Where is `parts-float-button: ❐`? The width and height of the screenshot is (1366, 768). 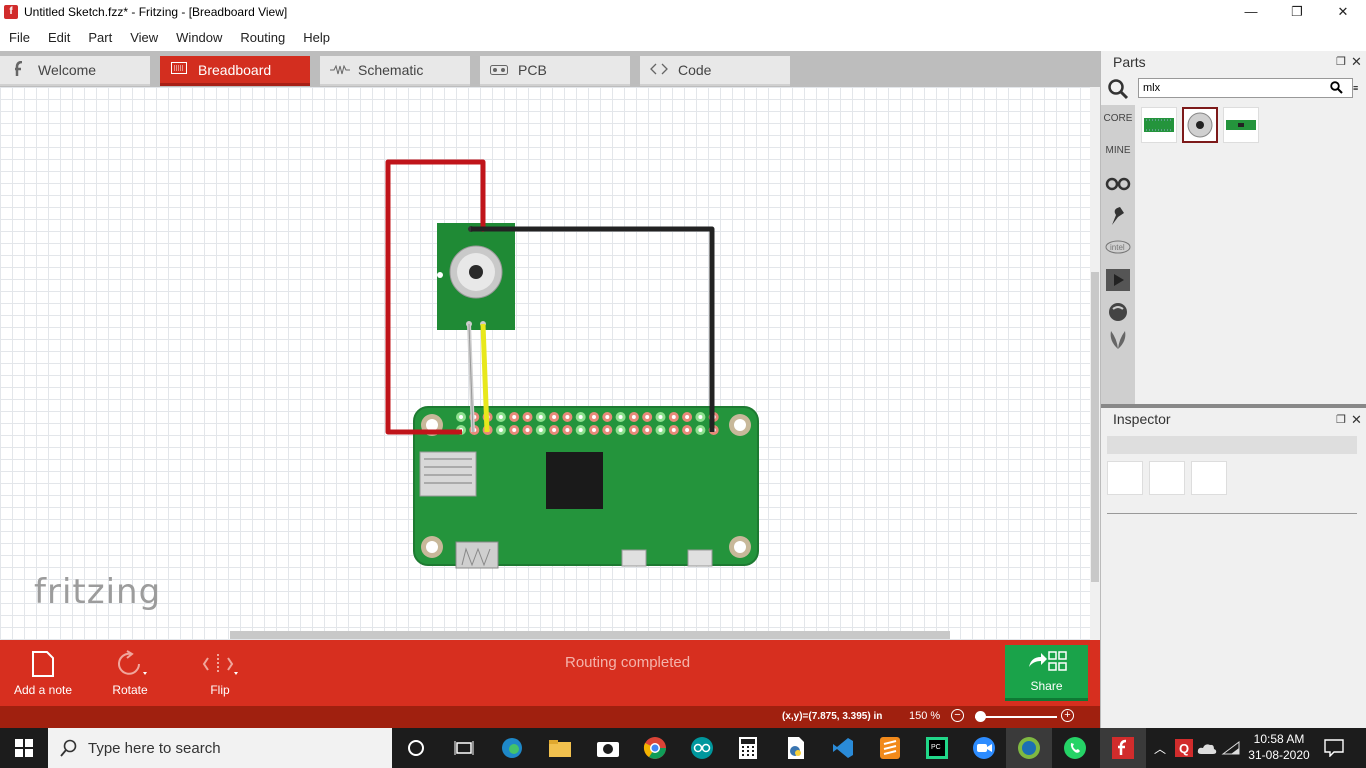 parts-float-button: ❐ is located at coordinates (1341, 61).